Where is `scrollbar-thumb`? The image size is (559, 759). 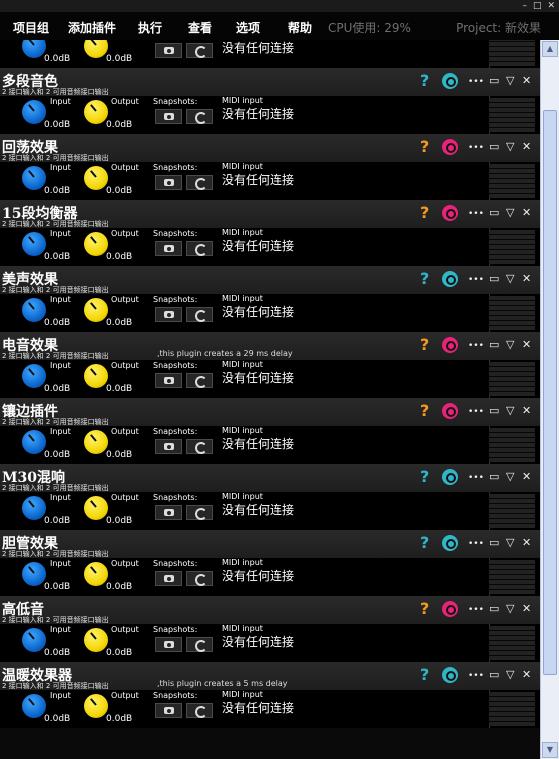 scrollbar-thumb is located at coordinates (550, 392).